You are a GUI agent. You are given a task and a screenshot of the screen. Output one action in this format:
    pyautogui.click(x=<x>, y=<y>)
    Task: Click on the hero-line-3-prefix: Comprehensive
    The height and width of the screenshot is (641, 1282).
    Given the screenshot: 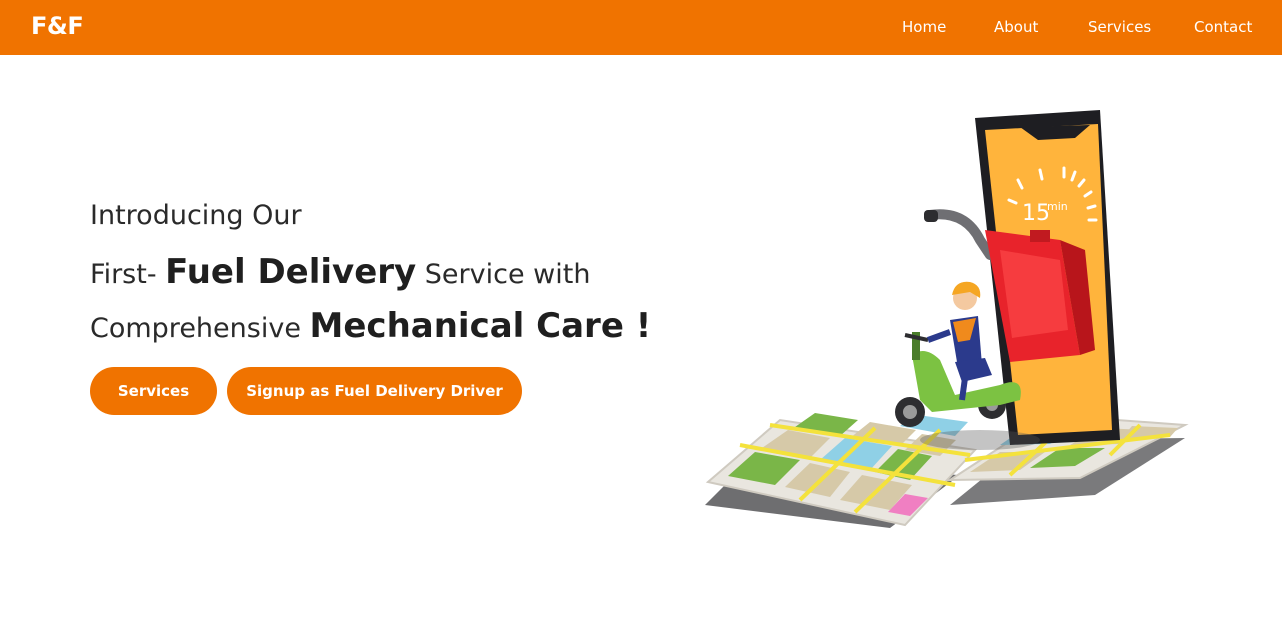 What is the action you would take?
    pyautogui.click(x=200, y=328)
    